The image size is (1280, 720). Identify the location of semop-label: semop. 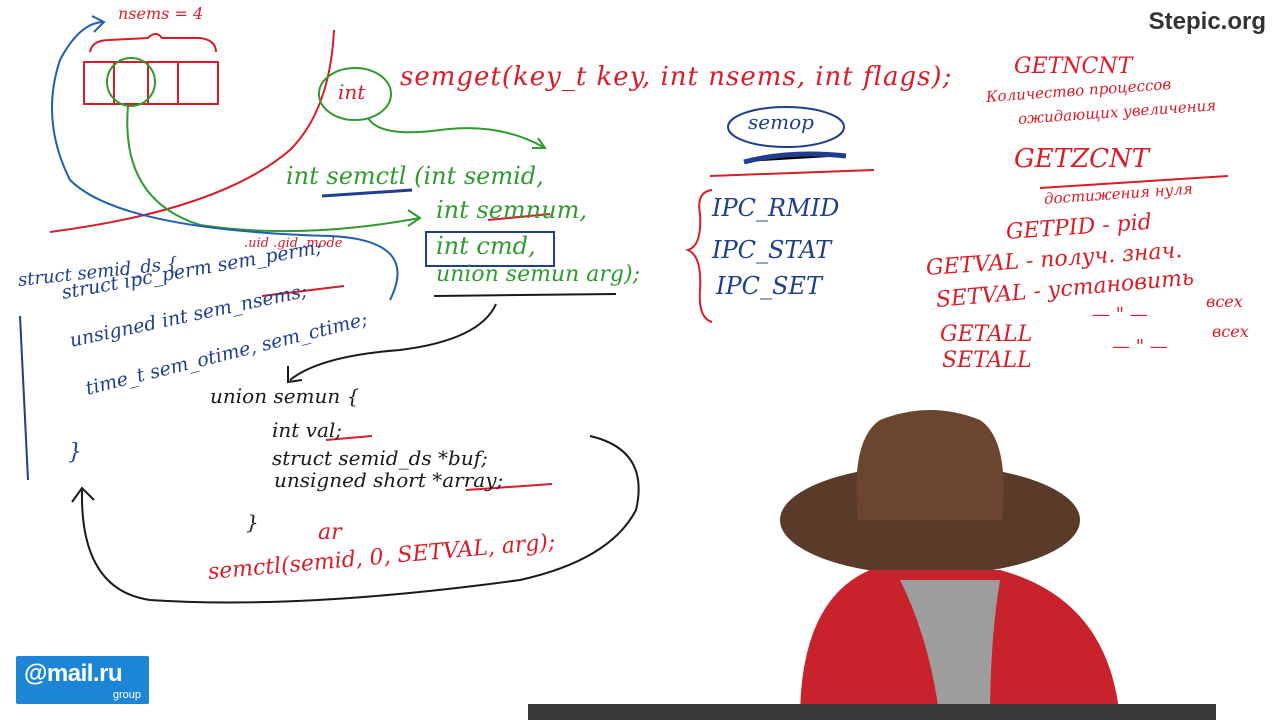
(781, 122).